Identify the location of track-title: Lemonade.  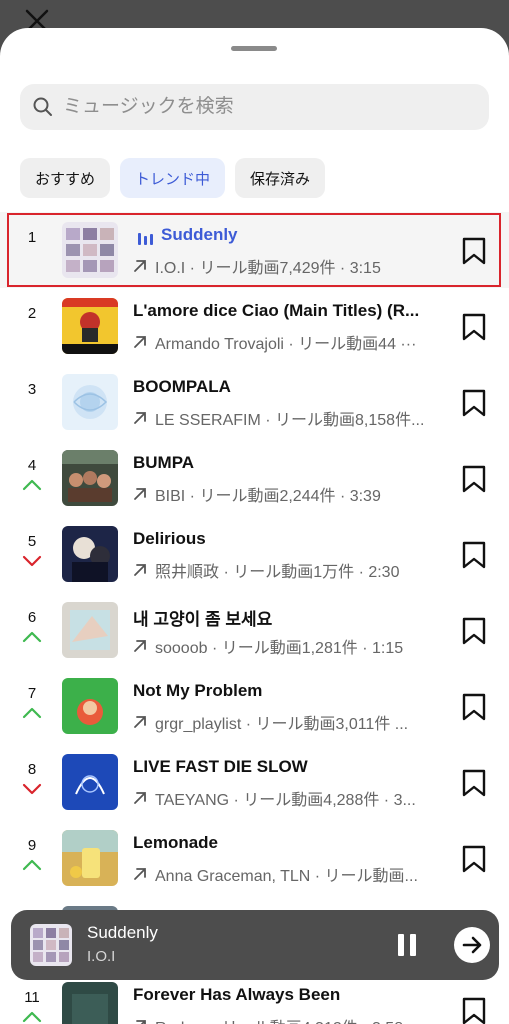
(176, 842).